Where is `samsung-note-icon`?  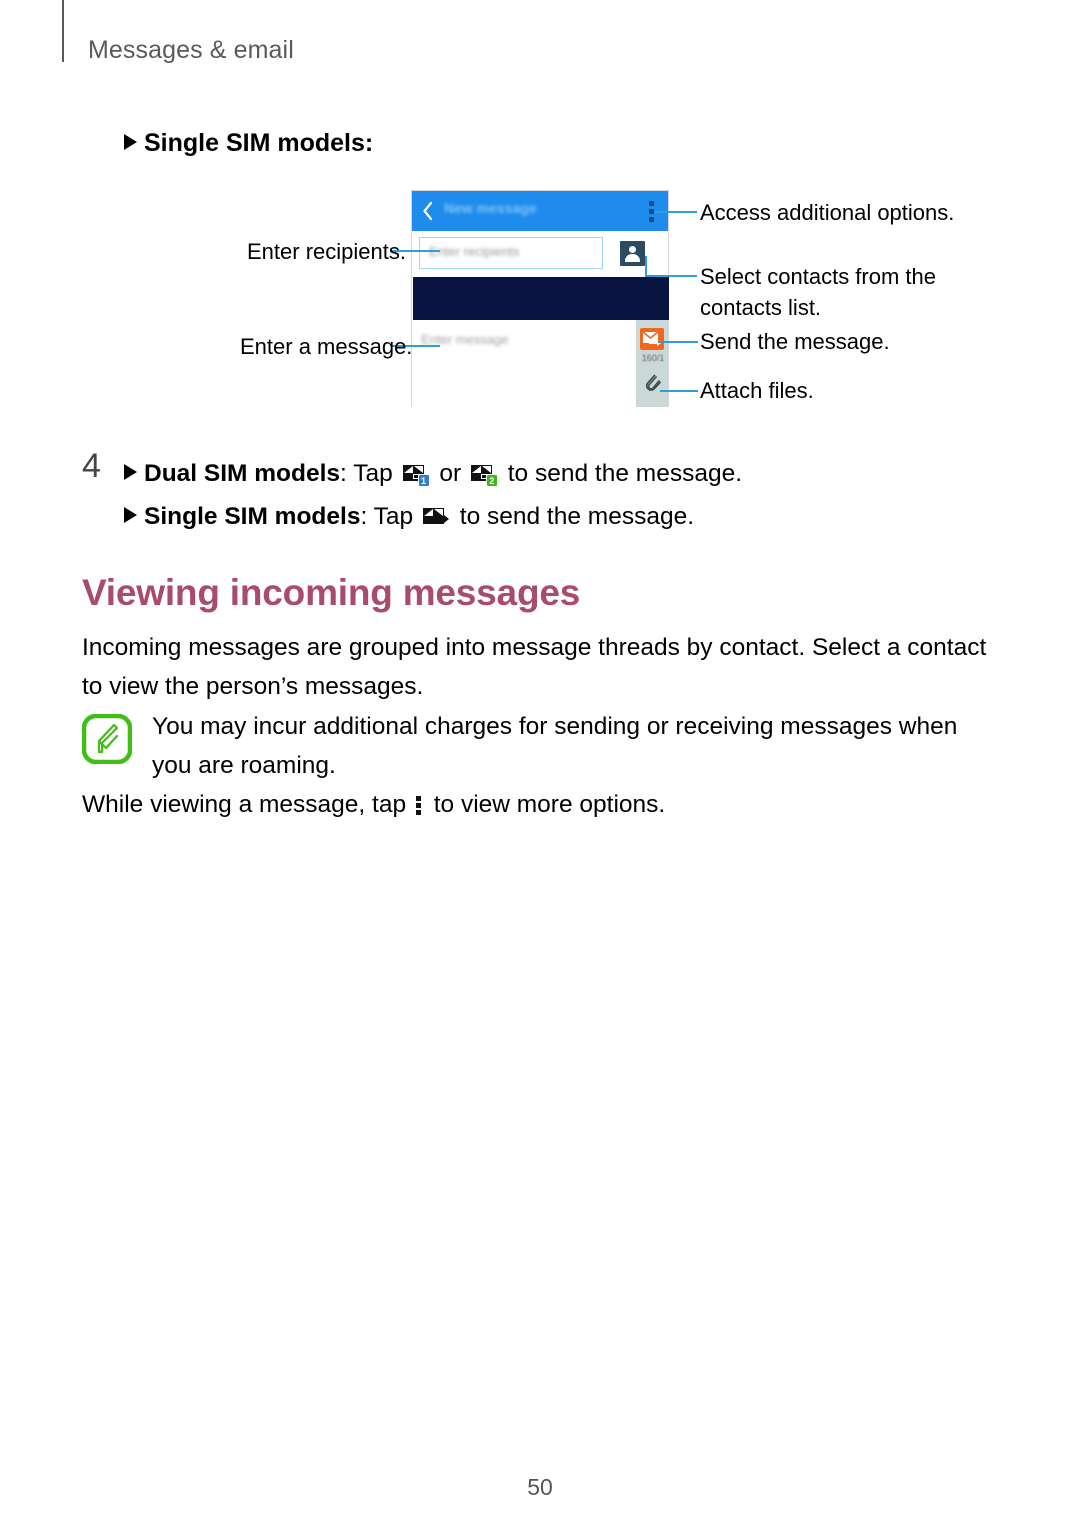
samsung-note-icon is located at coordinates (107, 739).